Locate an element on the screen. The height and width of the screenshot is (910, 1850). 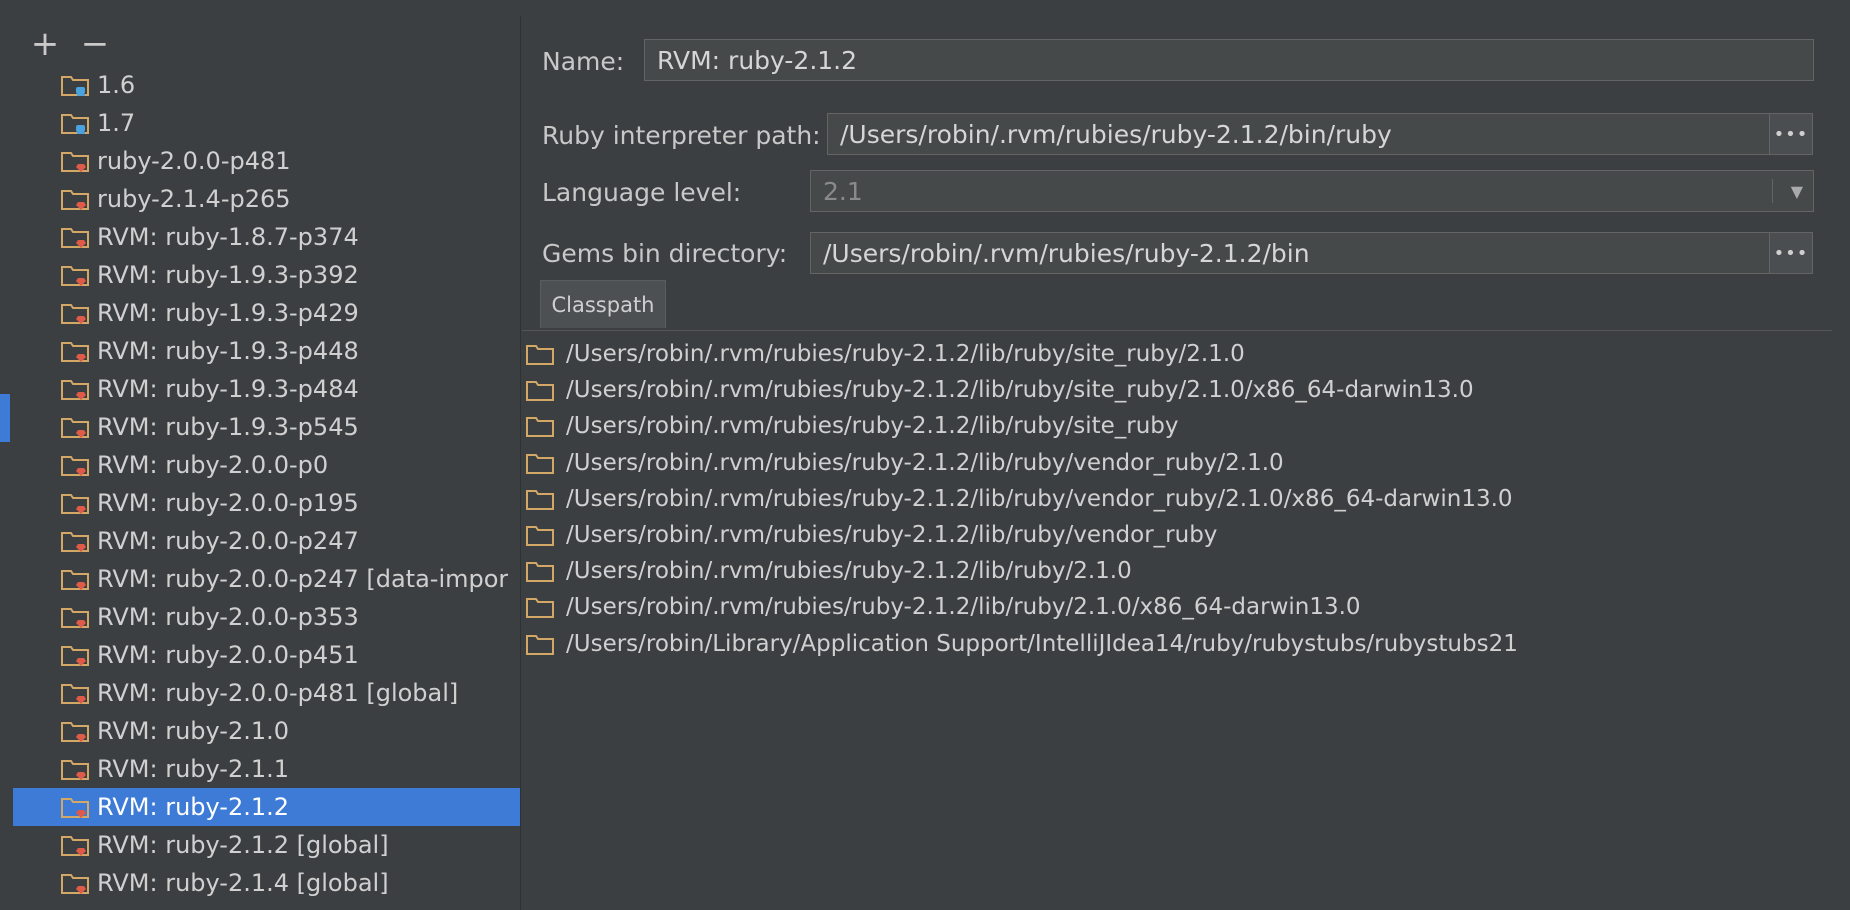
sdk-item-label: RVM: ruby-2.0.0-p481 [global] is located at coordinates (278, 693).